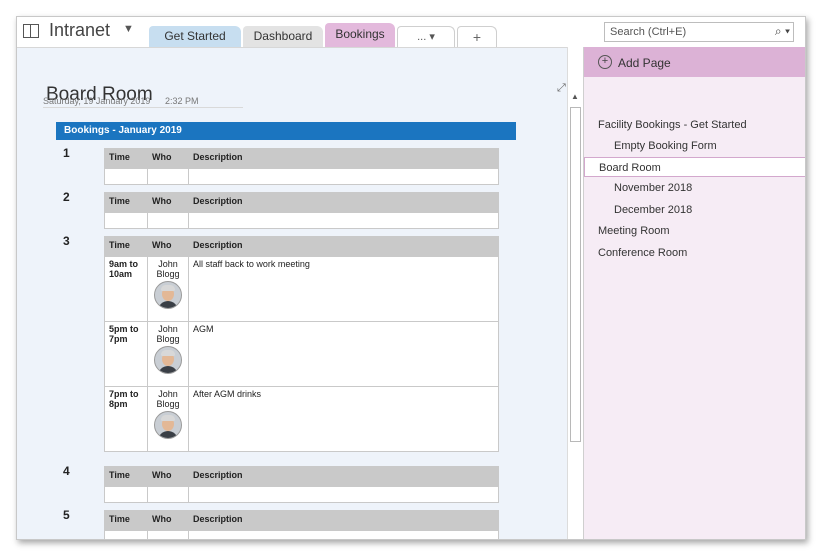 Image resolution: width=820 pixels, height=560 pixels. What do you see at coordinates (128, 29) in the screenshot?
I see `chevron-down-icon: ▼` at bounding box center [128, 29].